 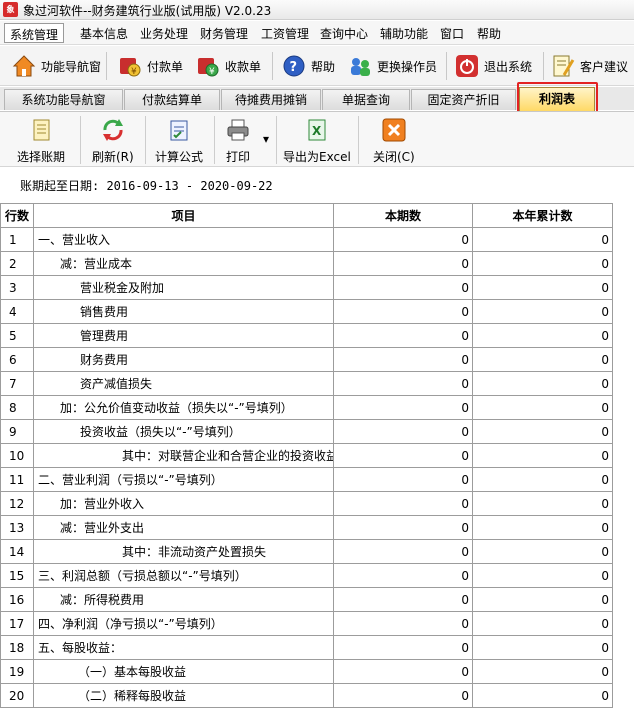 What do you see at coordinates (344, 33) in the screenshot?
I see `menu-query: 查询中心` at bounding box center [344, 33].